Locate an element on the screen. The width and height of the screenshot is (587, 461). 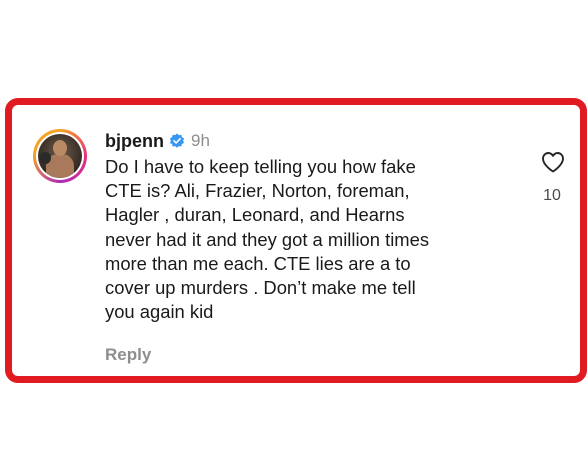
avatar is located at coordinates (60, 156).